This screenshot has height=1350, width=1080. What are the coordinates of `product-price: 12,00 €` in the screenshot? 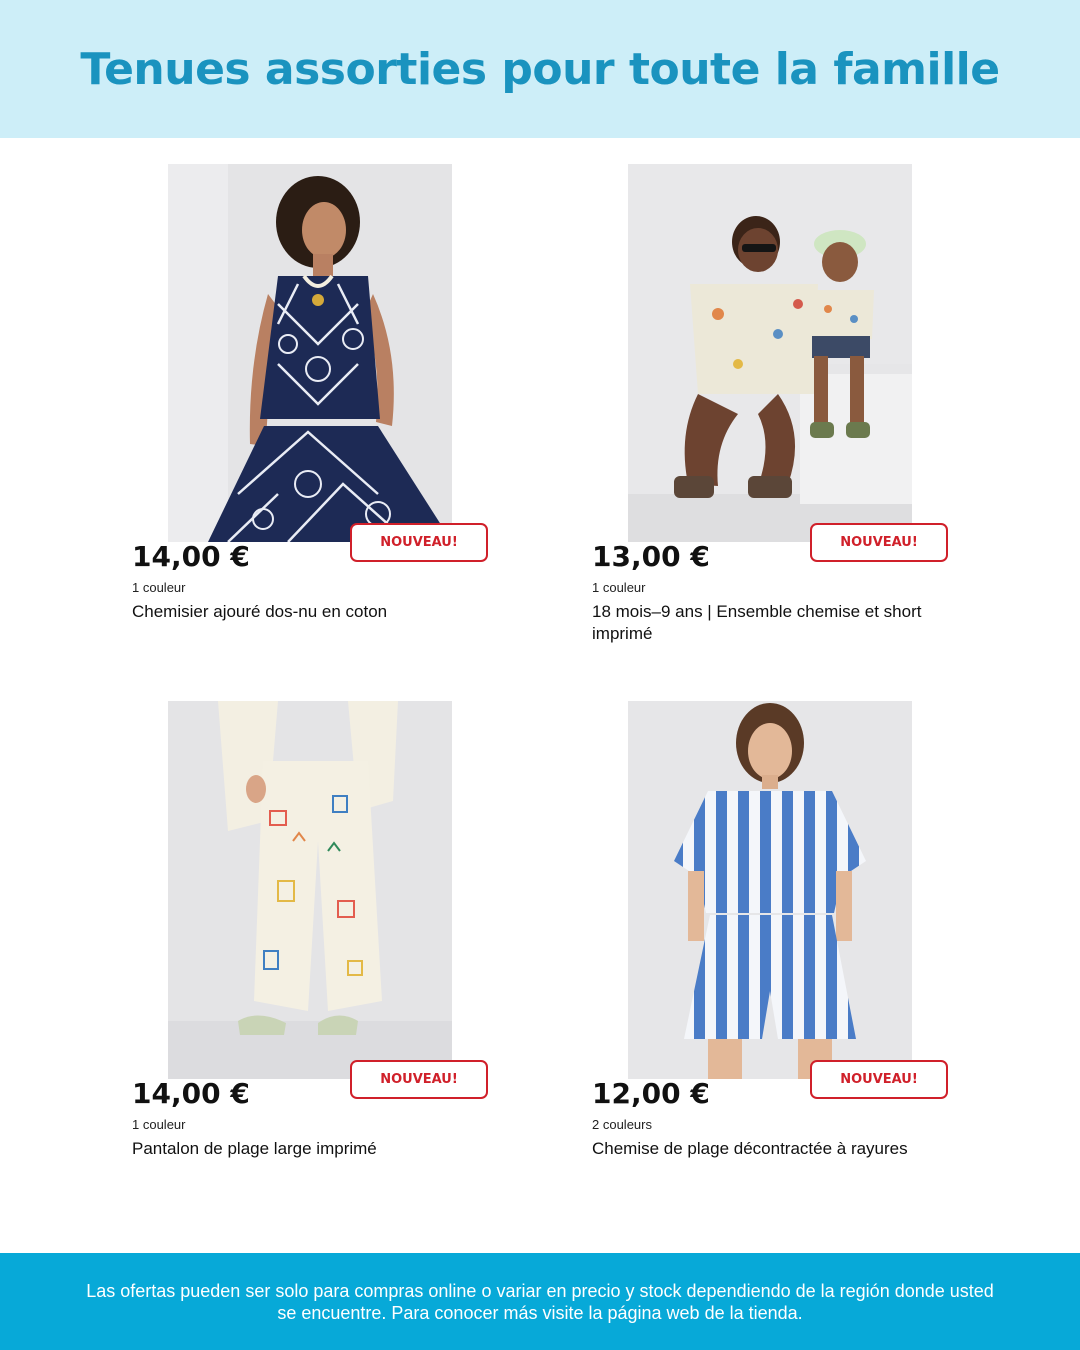 It's located at (651, 1093).